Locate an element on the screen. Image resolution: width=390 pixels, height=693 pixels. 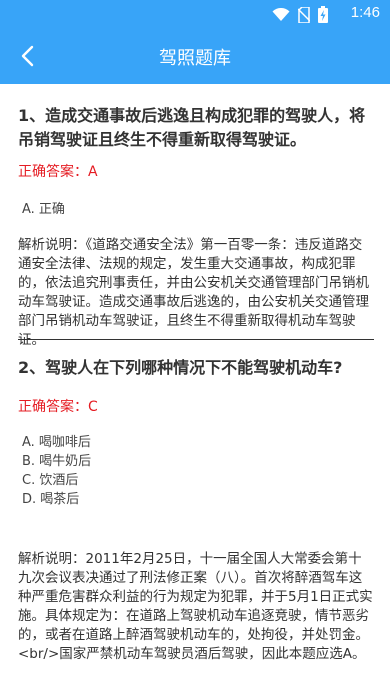
option-item: A. 喝咖啡后 is located at coordinates (56, 442).